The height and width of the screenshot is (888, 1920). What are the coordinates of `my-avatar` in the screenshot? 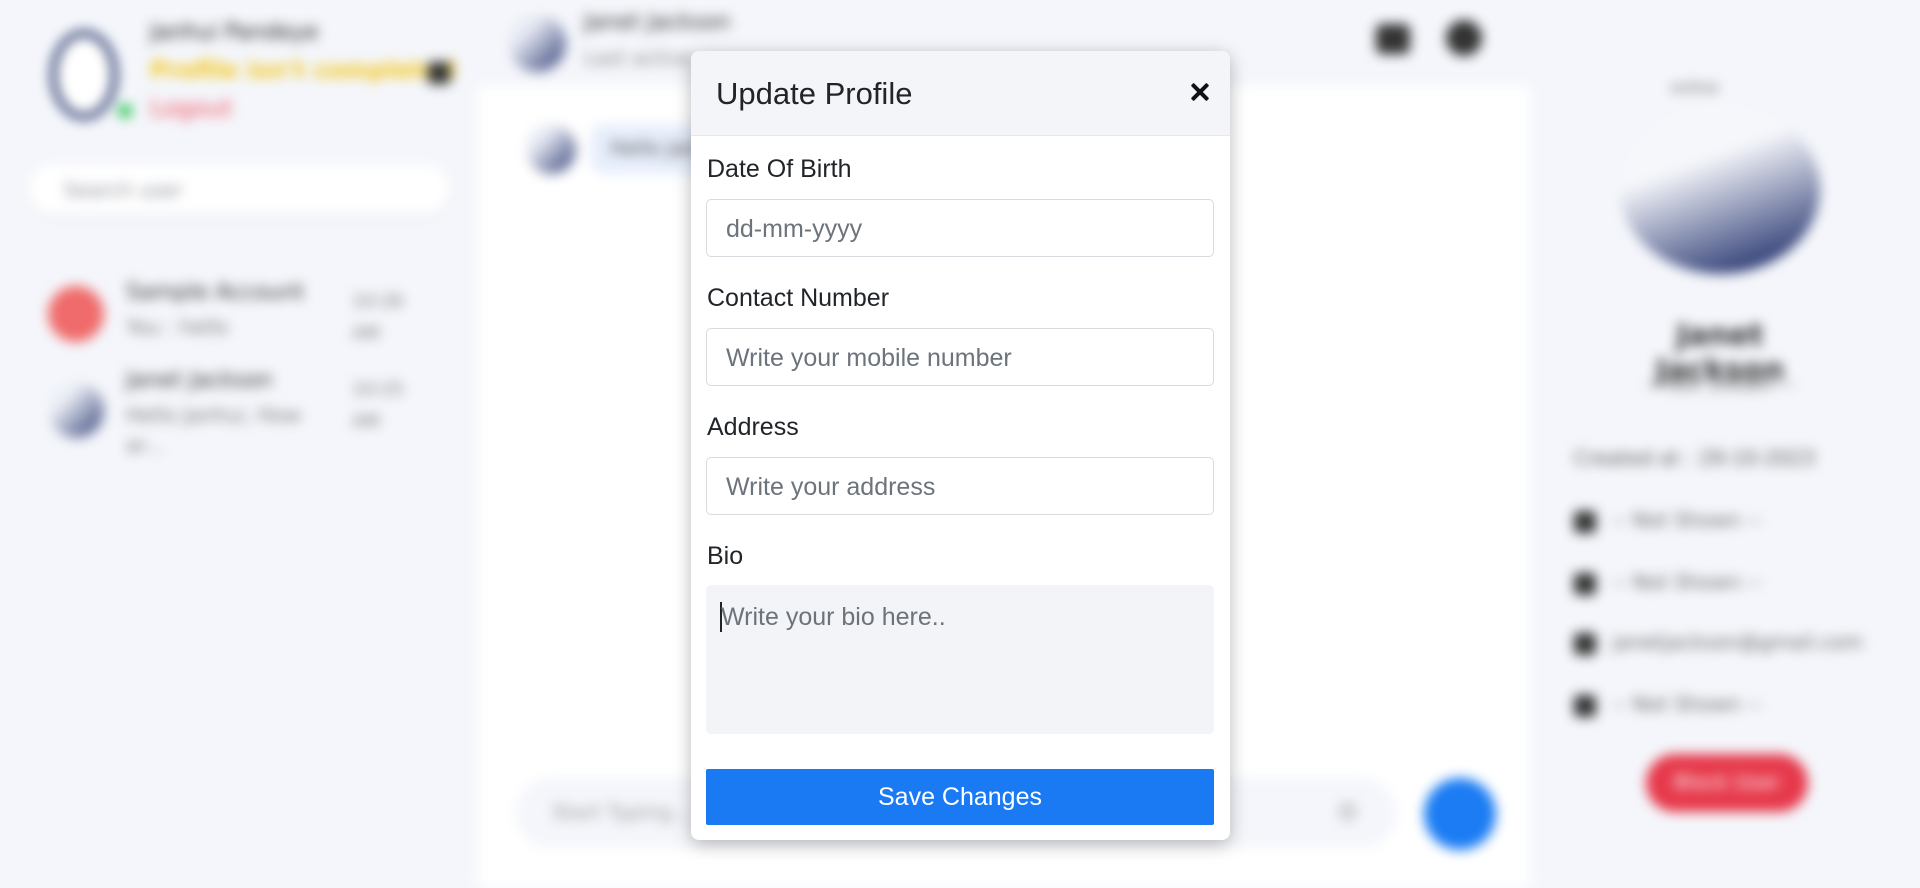 It's located at (84, 75).